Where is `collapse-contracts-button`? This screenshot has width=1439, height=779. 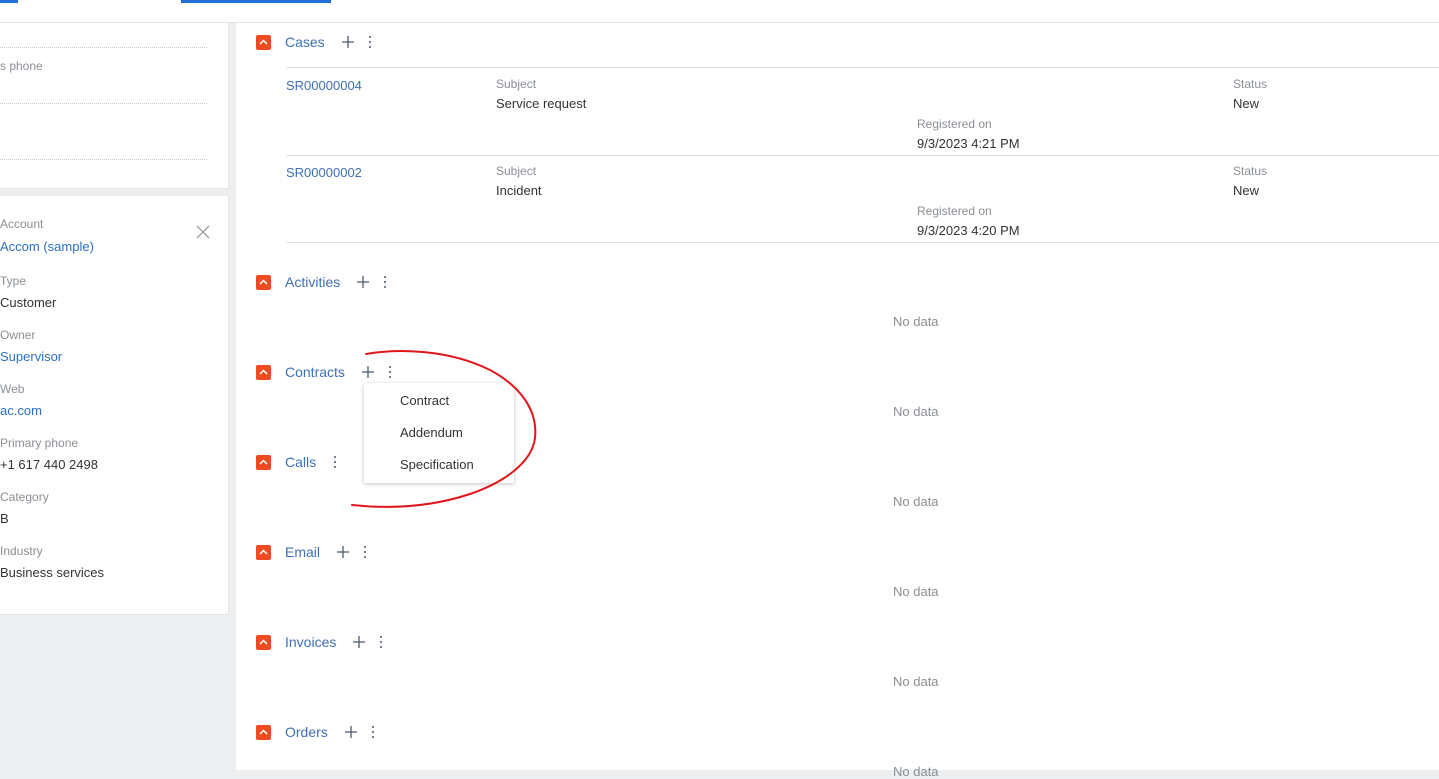 collapse-contracts-button is located at coordinates (263, 372).